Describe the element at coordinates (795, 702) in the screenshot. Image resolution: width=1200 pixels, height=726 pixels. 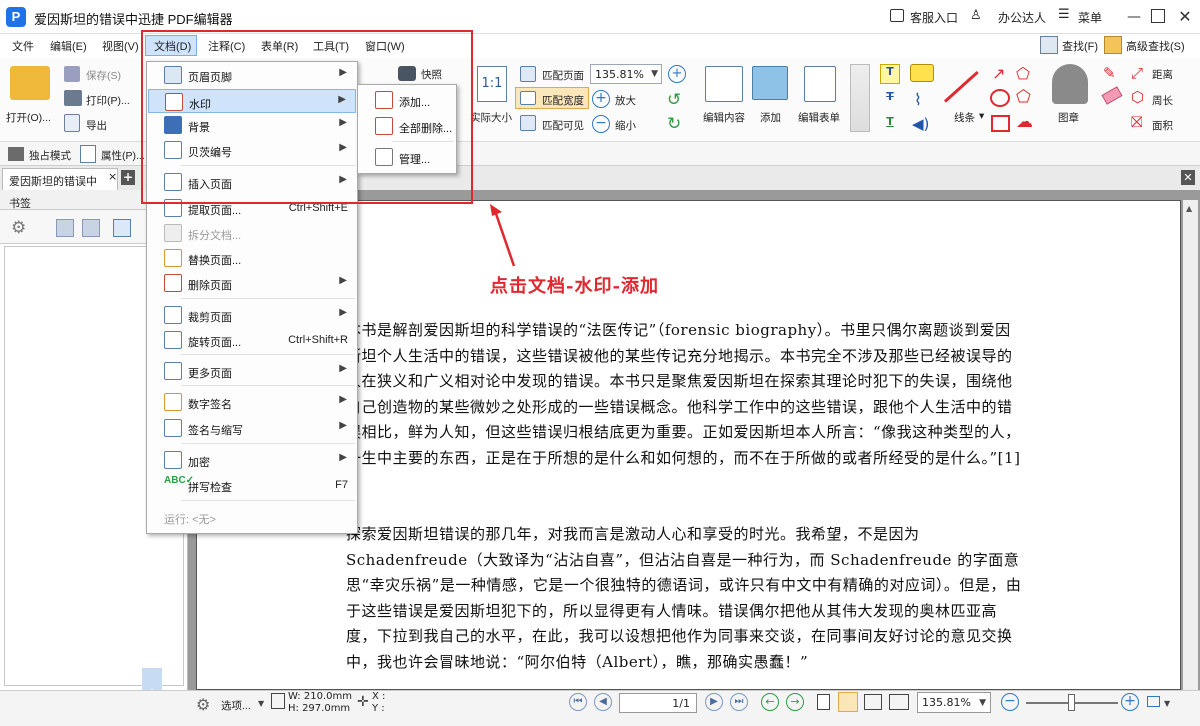
I see `forward-icon: →` at that location.